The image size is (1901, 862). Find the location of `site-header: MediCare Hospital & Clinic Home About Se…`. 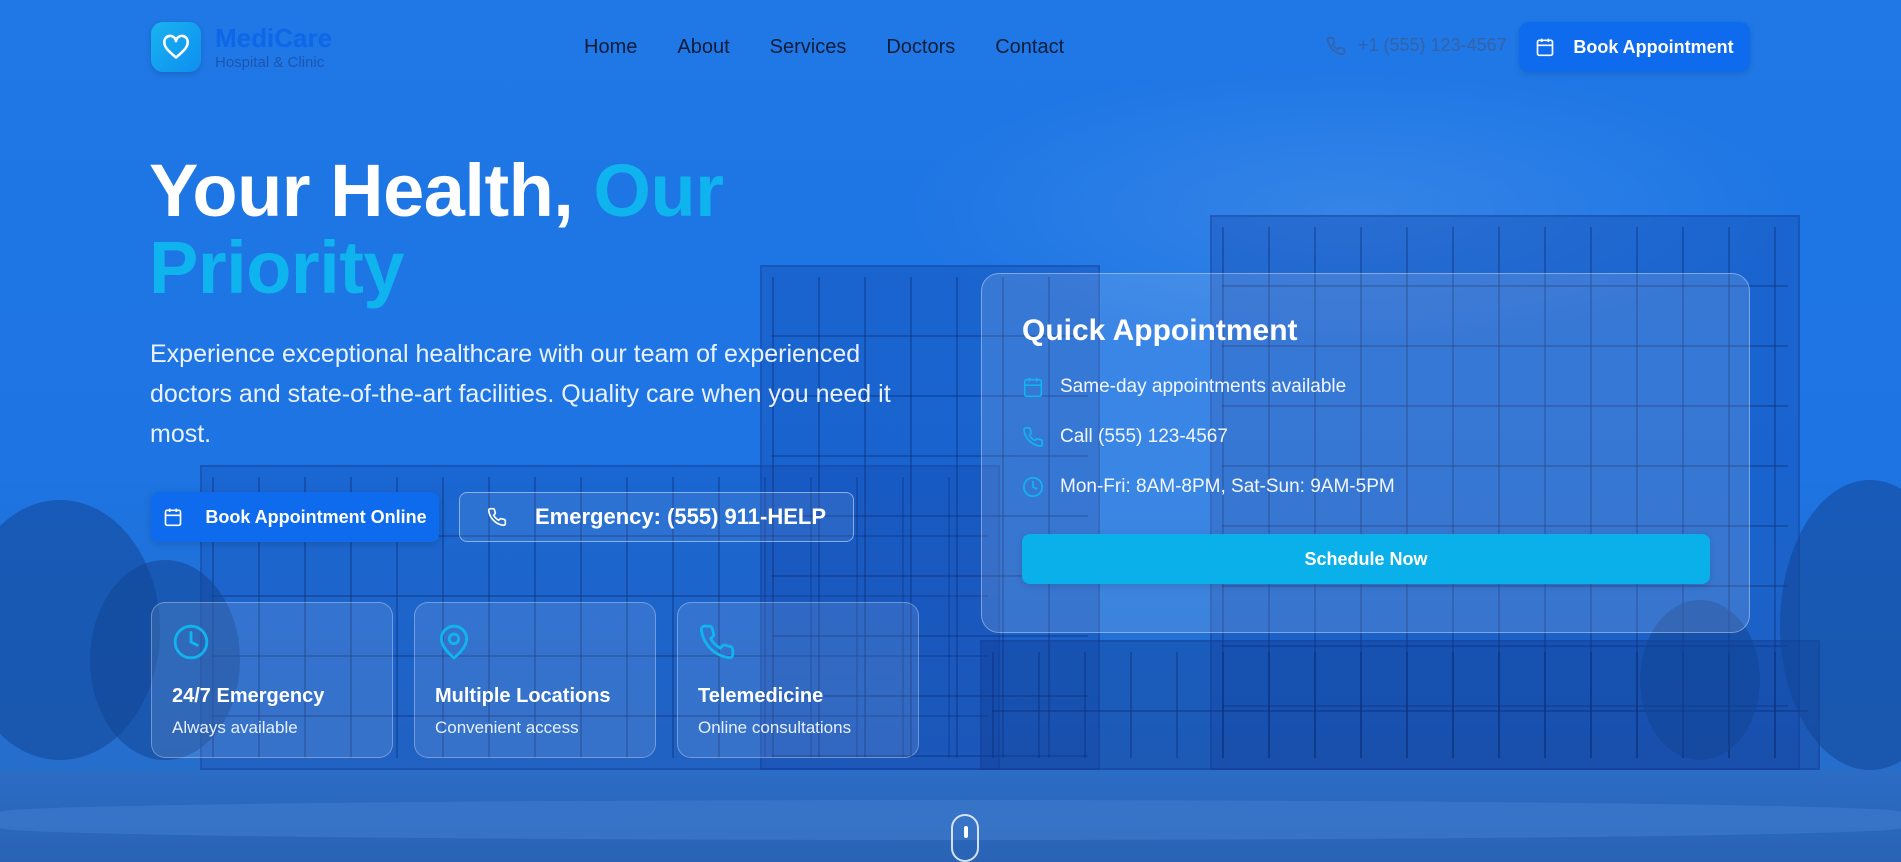

site-header: MediCare Hospital & Clinic Home About Se… is located at coordinates (950, 48).